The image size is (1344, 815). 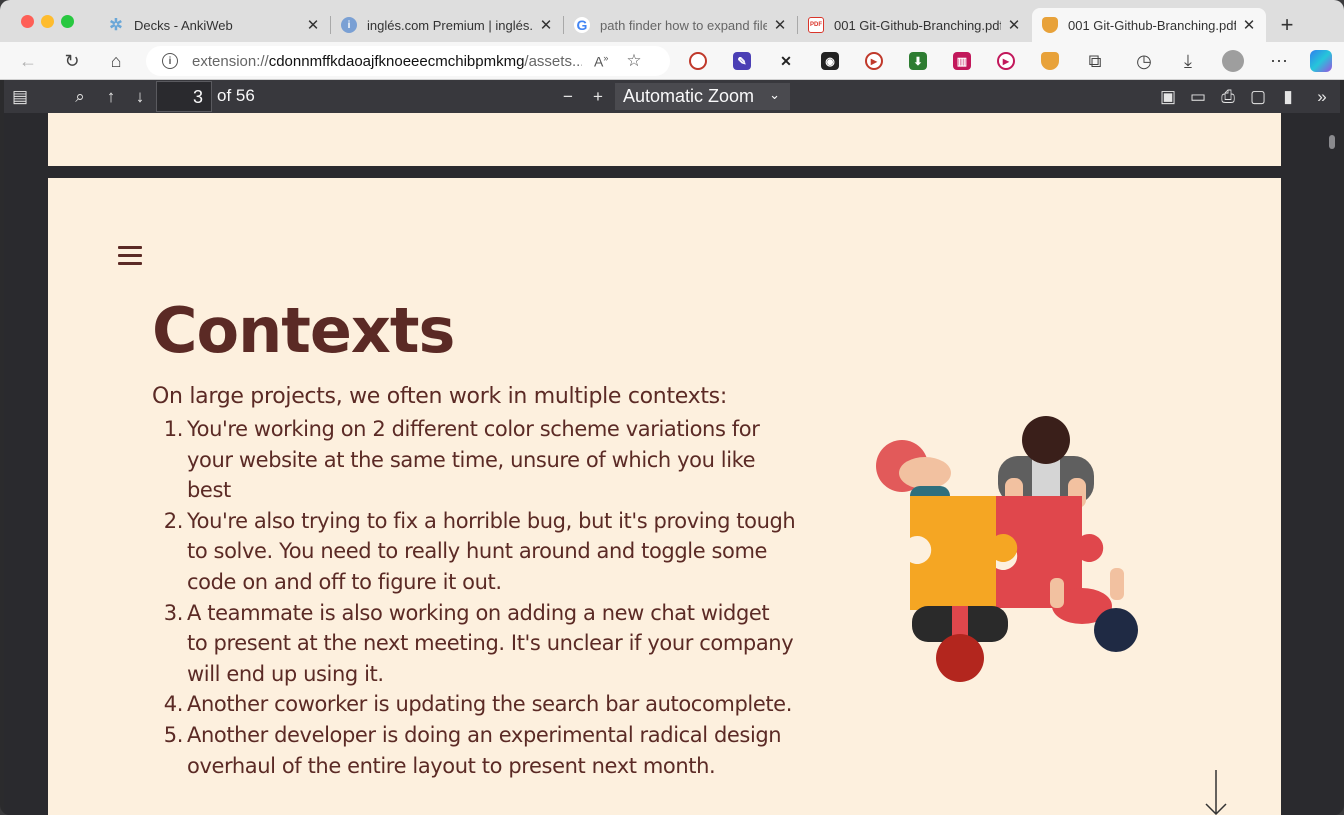 What do you see at coordinates (1144, 61) in the screenshot?
I see `history-icon: ◷` at bounding box center [1144, 61].